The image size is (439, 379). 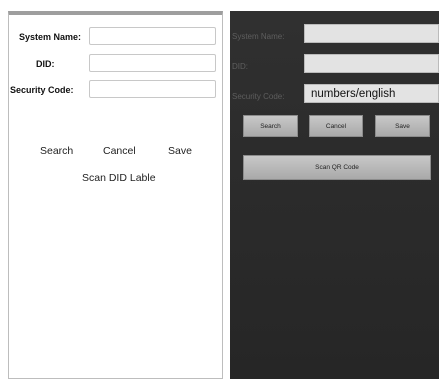 What do you see at coordinates (152, 89) in the screenshot?
I see `security-code-input` at bounding box center [152, 89].